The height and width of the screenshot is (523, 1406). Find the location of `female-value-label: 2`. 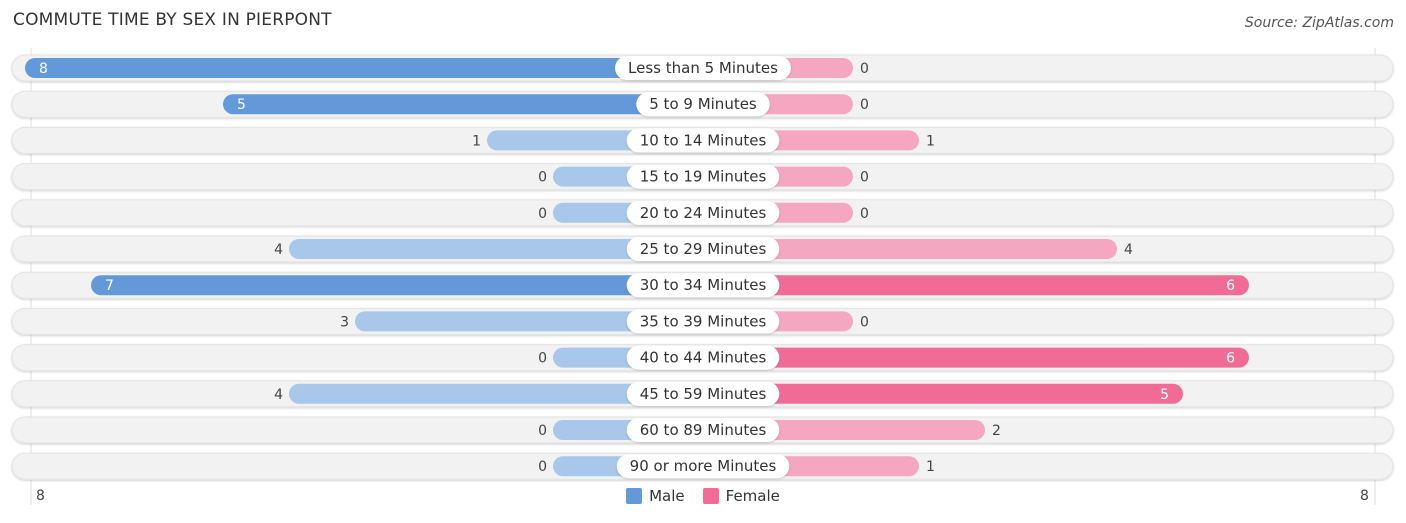

female-value-label: 2 is located at coordinates (996, 431).